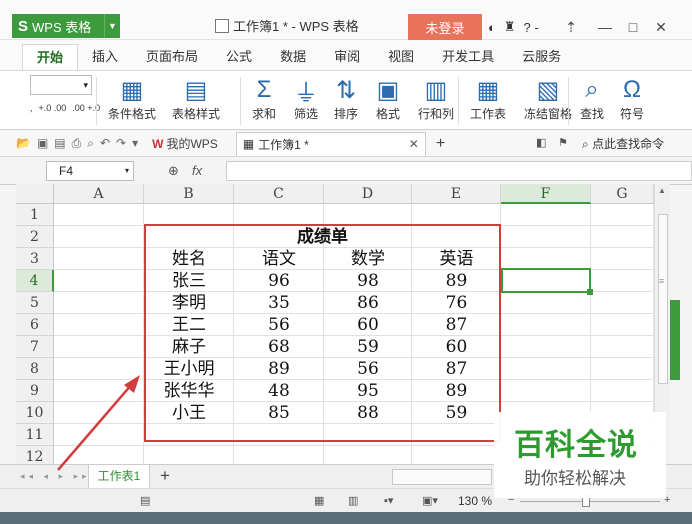 Image resolution: width=692 pixels, height=524 pixels. What do you see at coordinates (35, 347) in the screenshot?
I see `row-header-7: 7` at bounding box center [35, 347].